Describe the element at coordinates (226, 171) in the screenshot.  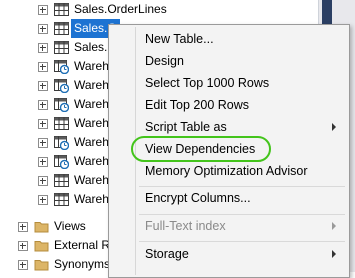
I see `menu-item-memory-optimization-advisor: Memory Optimization Advisor` at that location.